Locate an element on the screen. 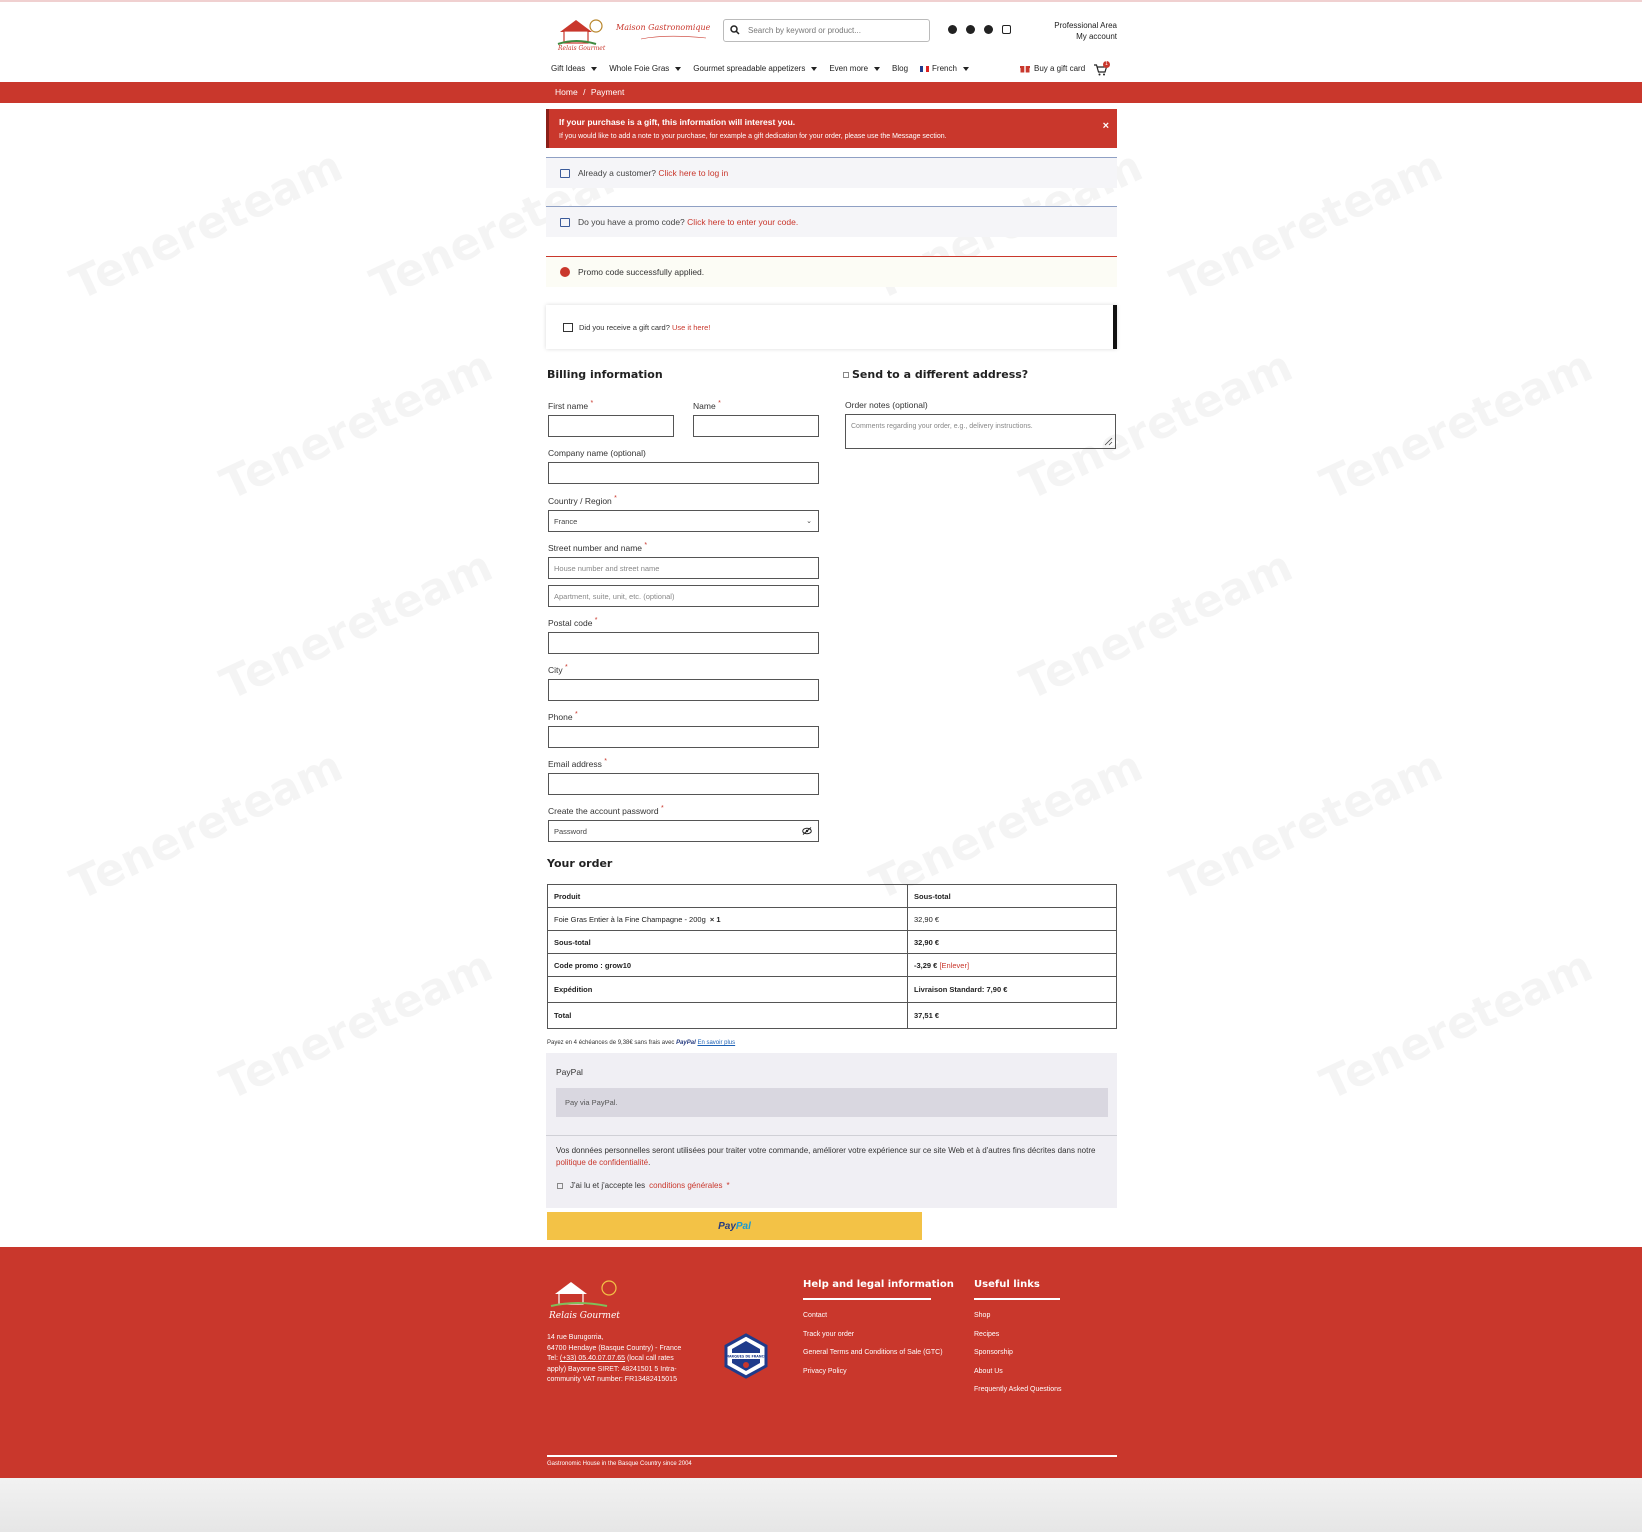  useful-title: Useful links is located at coordinates (1007, 1284).